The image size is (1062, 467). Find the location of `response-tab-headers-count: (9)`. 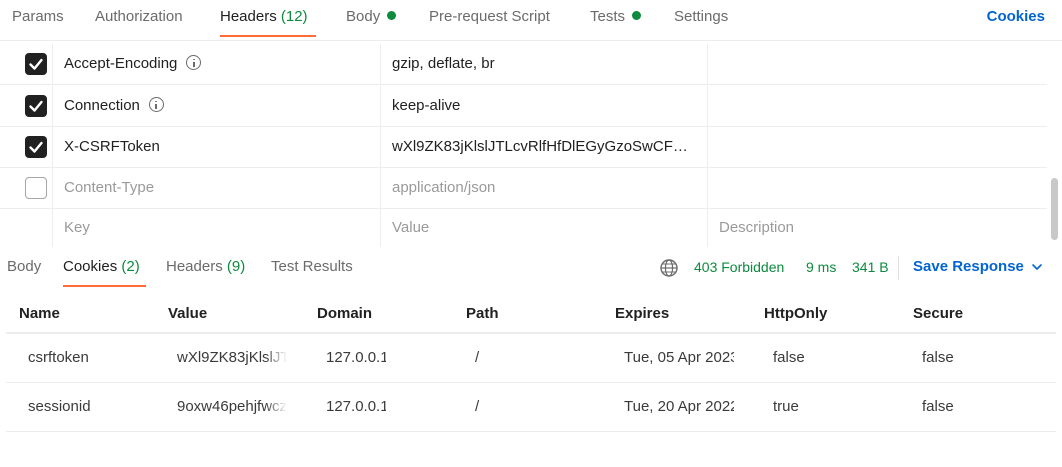

response-tab-headers-count: (9) is located at coordinates (236, 266).